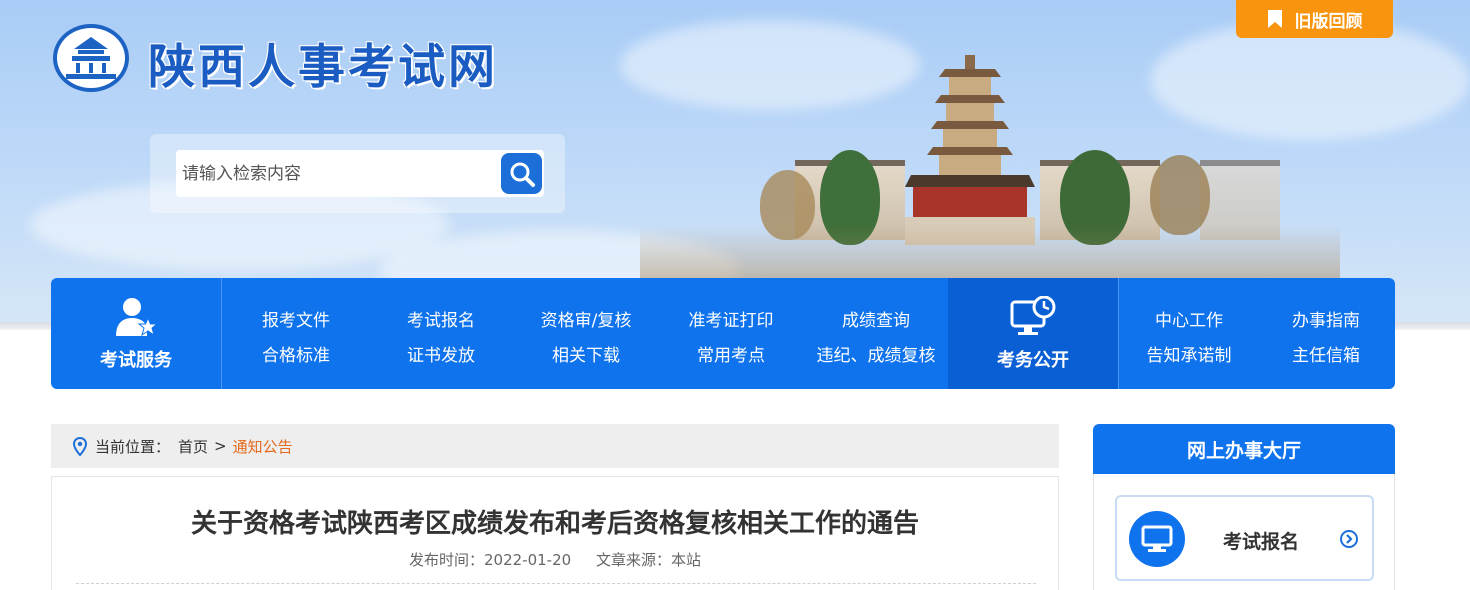  Describe the element at coordinates (296, 318) in the screenshot. I see `nav-link-baokao-wenjian: 报考文件` at that location.